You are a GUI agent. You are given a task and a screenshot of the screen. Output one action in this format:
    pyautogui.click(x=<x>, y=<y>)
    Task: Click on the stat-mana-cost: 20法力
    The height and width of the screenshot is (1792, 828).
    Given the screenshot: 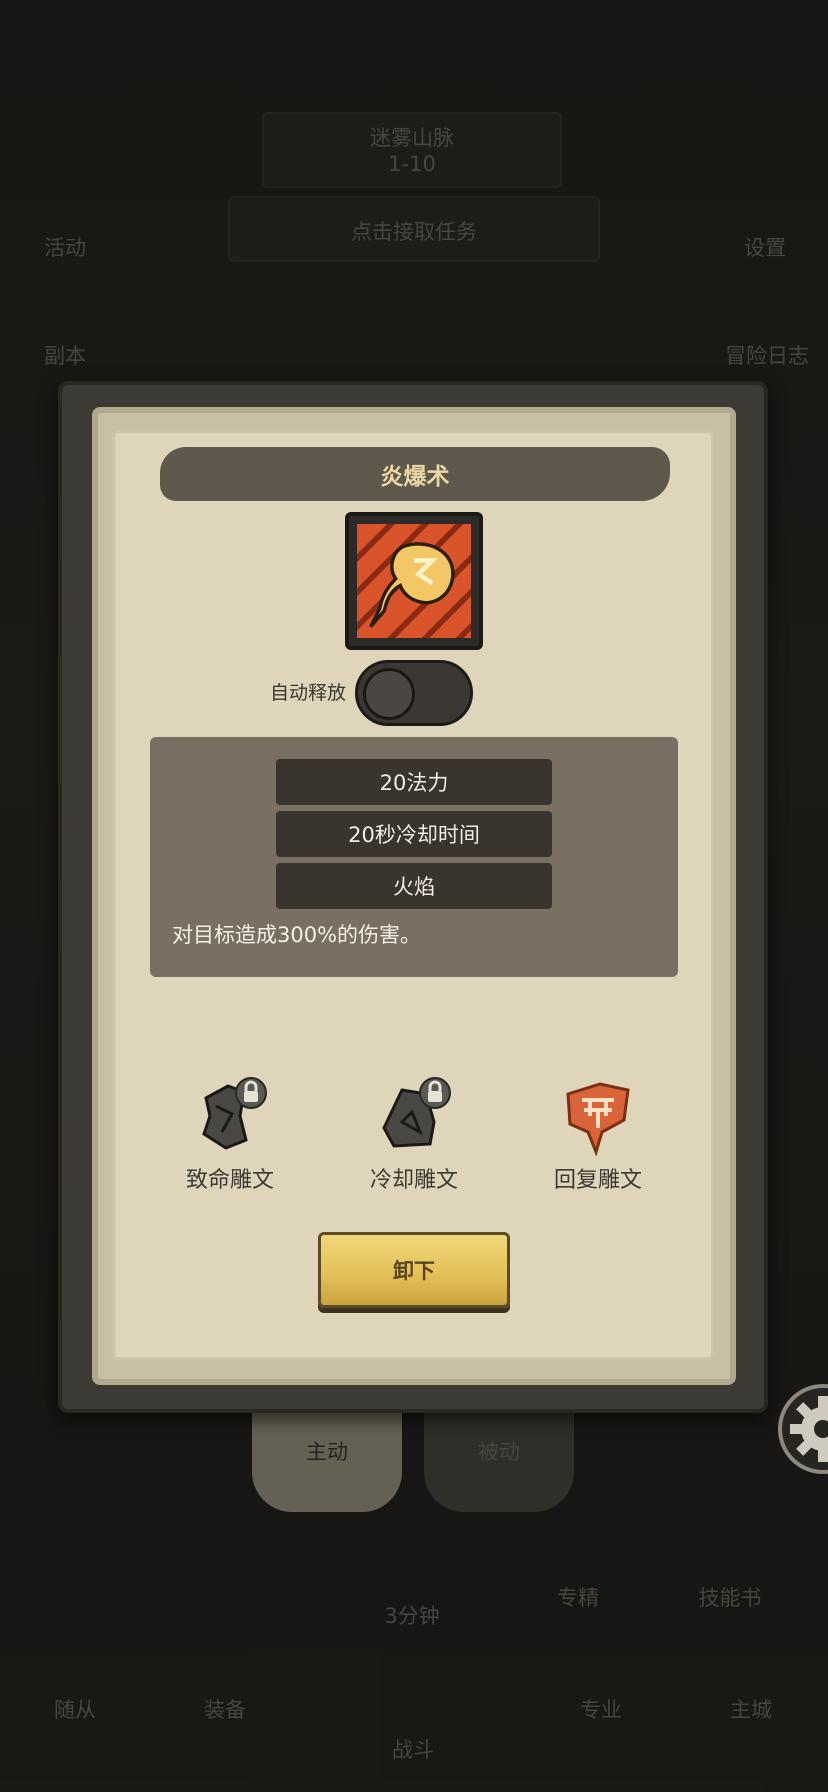 What is the action you would take?
    pyautogui.click(x=414, y=782)
    